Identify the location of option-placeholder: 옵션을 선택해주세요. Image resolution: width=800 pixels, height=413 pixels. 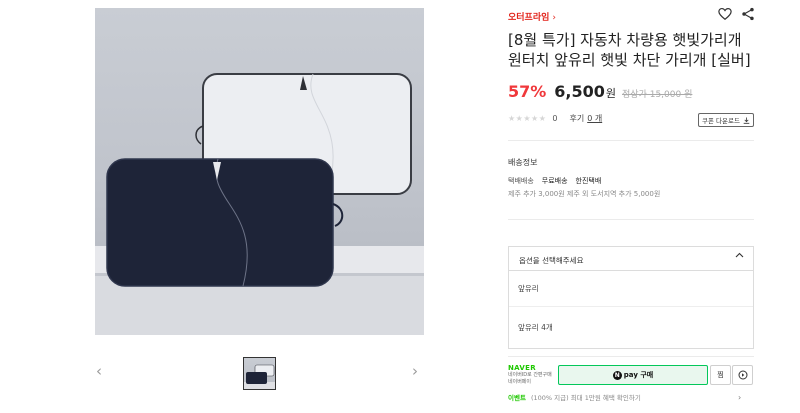
(551, 260).